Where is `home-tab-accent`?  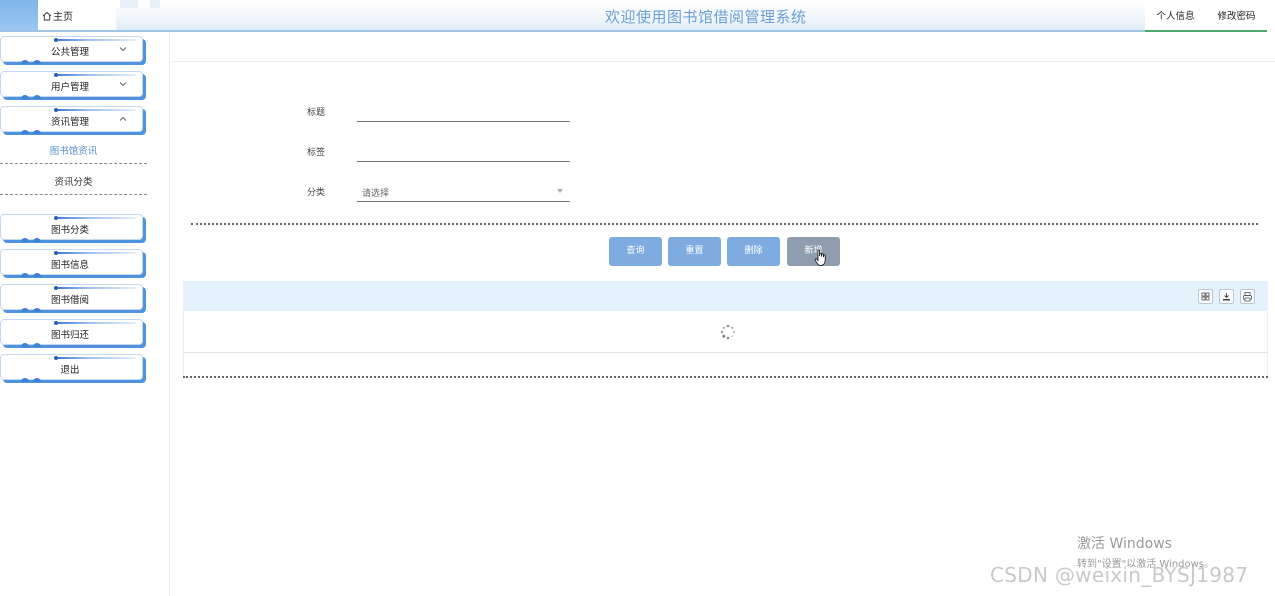
home-tab-accent is located at coordinates (19, 15).